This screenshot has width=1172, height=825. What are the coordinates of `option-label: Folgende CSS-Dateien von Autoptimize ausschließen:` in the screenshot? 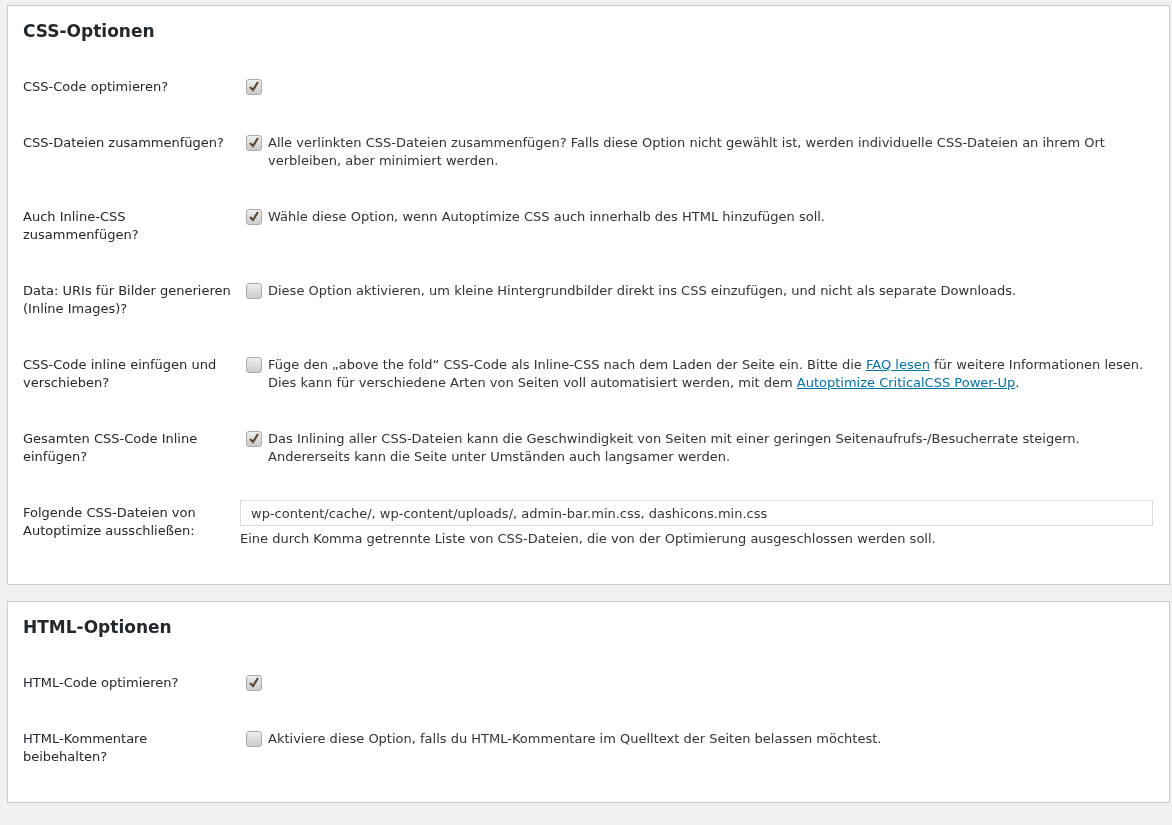 It's located at (110, 522).